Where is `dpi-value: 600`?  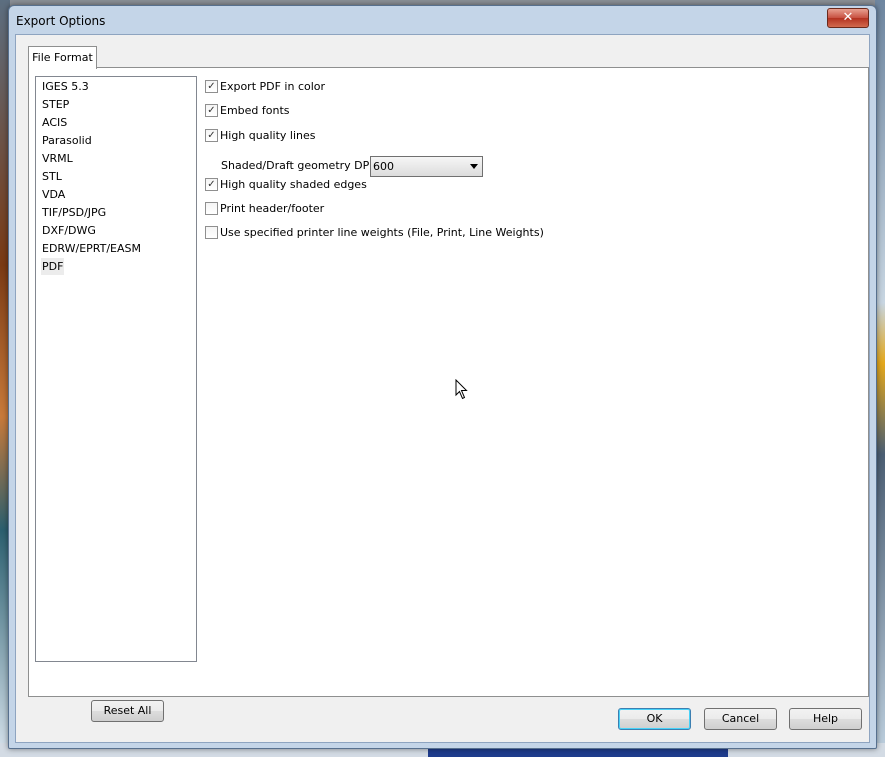 dpi-value: 600 is located at coordinates (383, 166).